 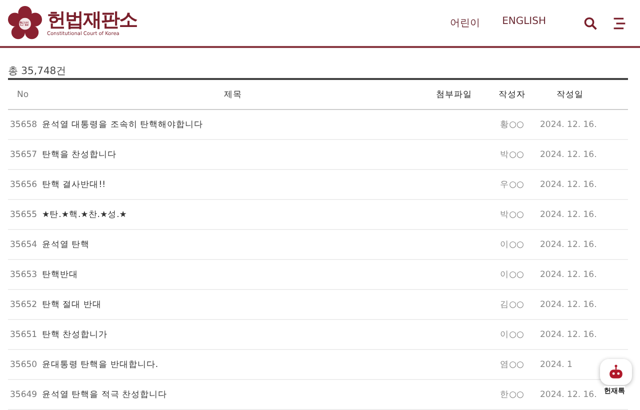 What do you see at coordinates (233, 274) in the screenshot?
I see `post-title-link: 탄핵반대` at bounding box center [233, 274].